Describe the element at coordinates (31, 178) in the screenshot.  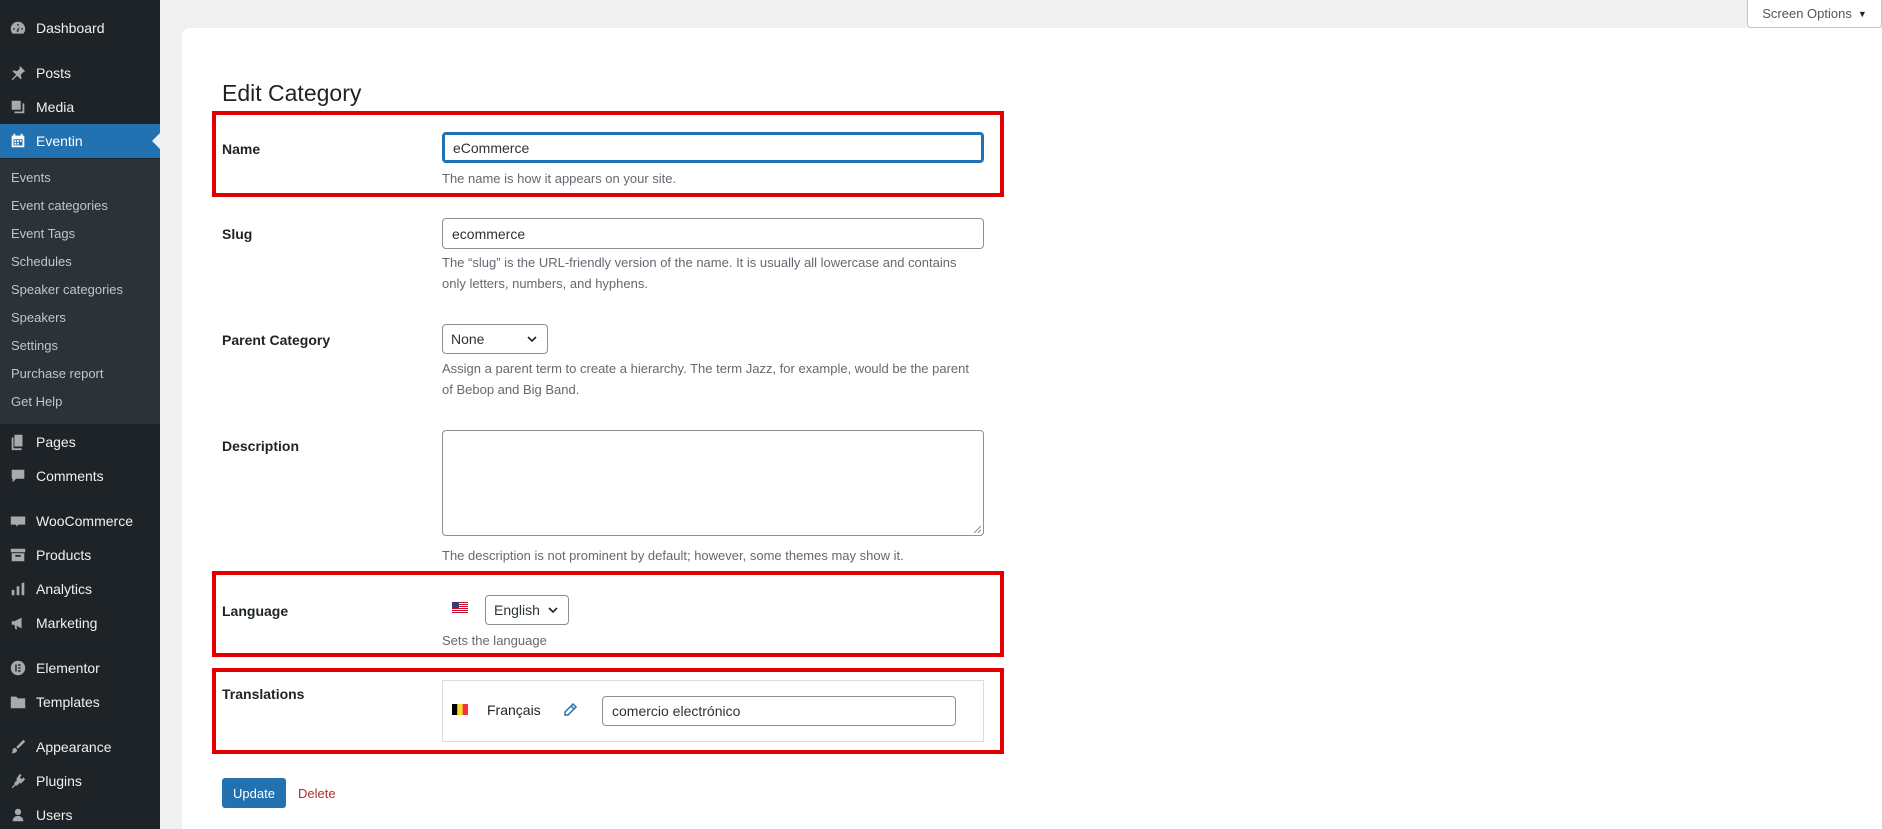
I see `submenu-item-events: Events` at that location.